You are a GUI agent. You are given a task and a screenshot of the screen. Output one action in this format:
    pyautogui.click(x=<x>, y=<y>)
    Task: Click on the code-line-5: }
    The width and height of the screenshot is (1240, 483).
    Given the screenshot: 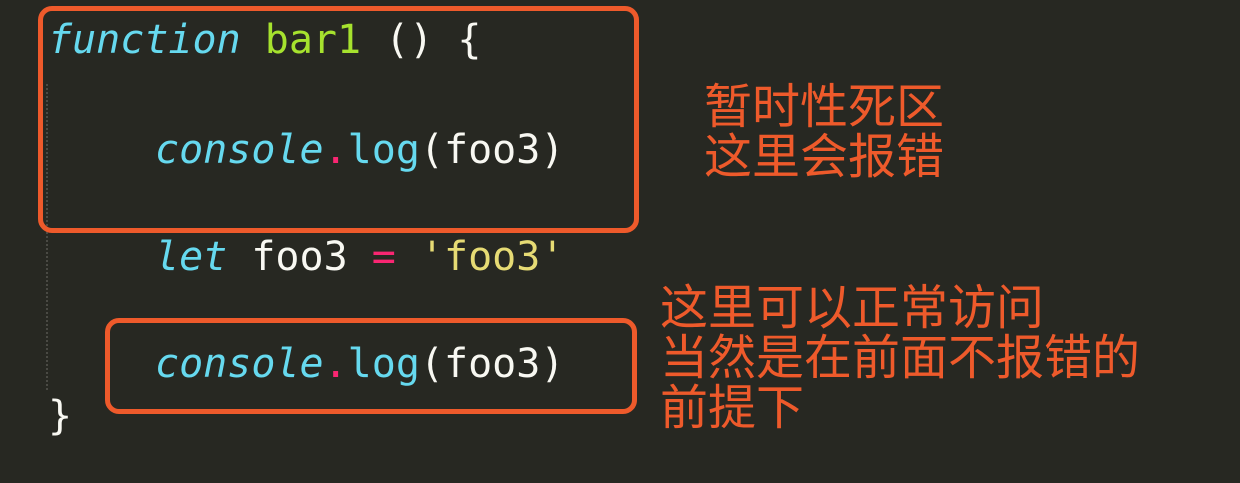 What is the action you would take?
    pyautogui.click(x=60, y=416)
    